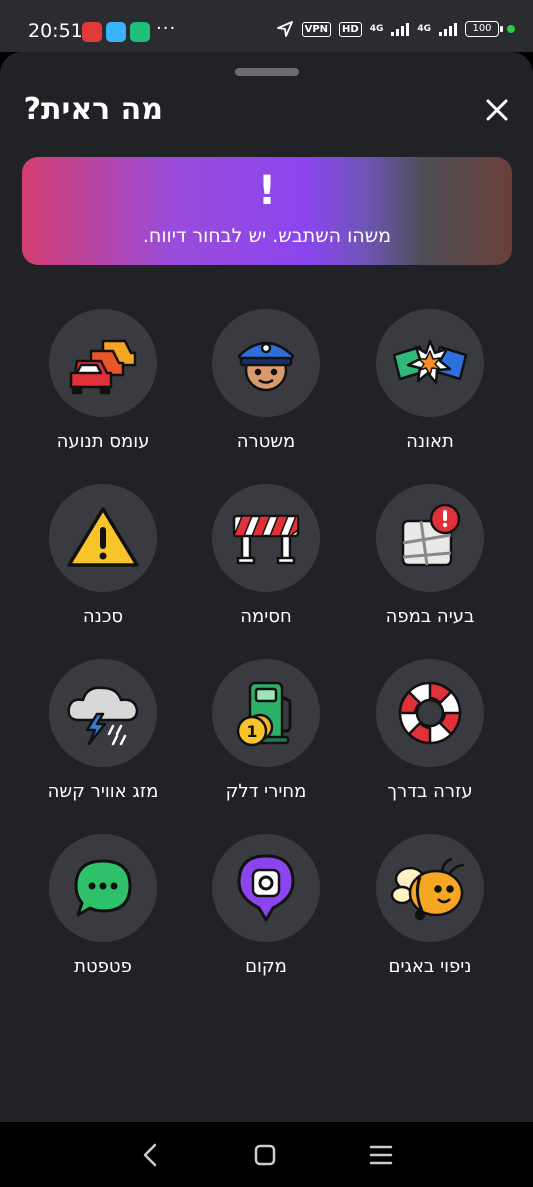 This screenshot has height=1187, width=533. I want to click on report-road-closure: חסימה, so click(266, 555).